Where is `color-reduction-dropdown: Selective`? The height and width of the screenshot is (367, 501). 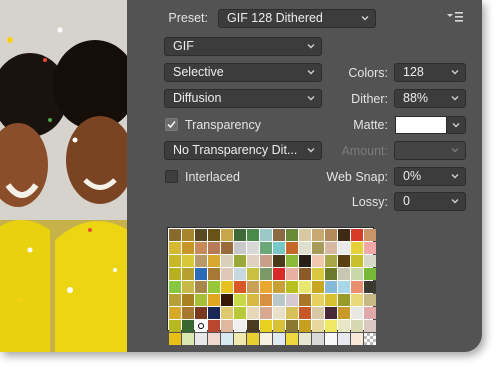
color-reduction-dropdown: Selective is located at coordinates (243, 72).